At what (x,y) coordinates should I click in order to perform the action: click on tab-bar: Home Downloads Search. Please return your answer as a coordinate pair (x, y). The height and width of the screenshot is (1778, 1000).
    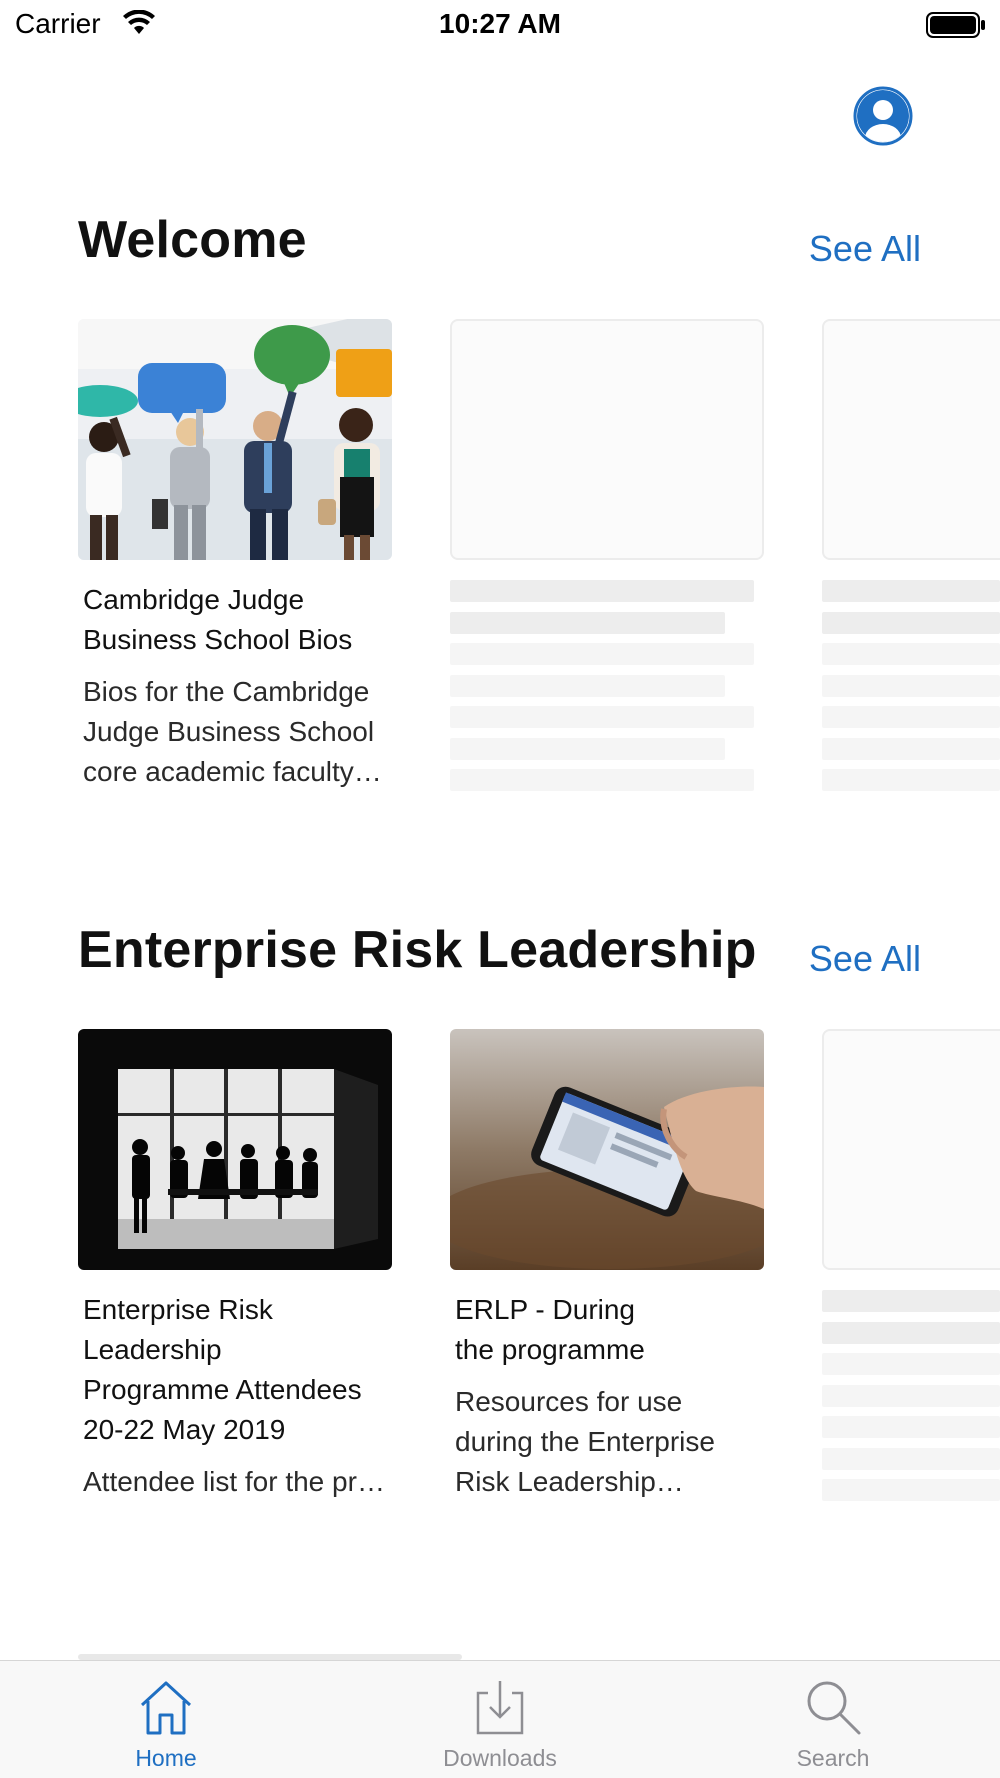
    Looking at the image, I should click on (500, 1719).